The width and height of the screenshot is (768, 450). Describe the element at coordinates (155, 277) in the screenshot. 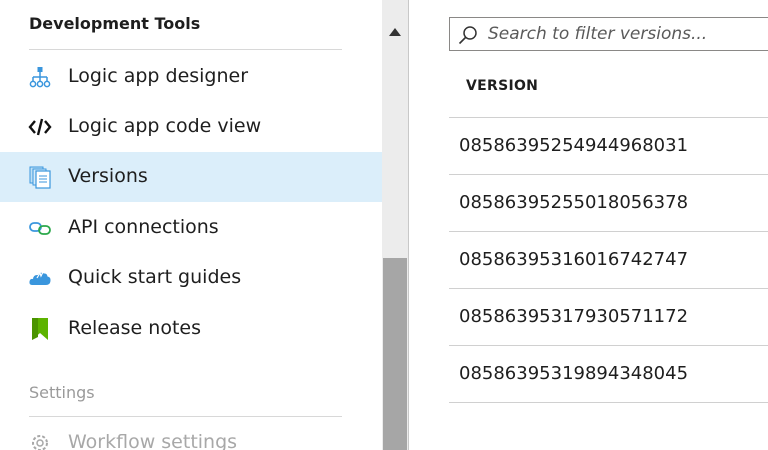

I see `sidebar-item-label: Quick start guides` at that location.